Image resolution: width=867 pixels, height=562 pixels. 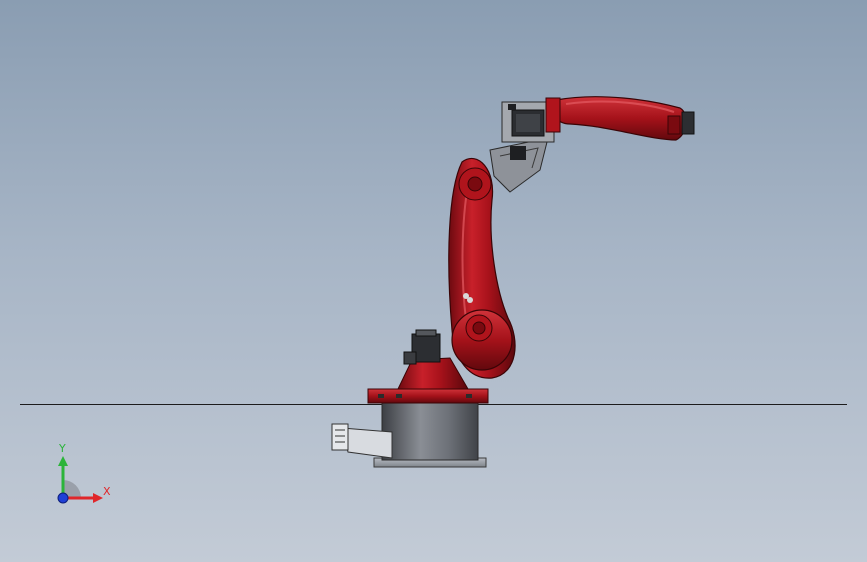 I want to click on robot-base, so click(x=409, y=433).